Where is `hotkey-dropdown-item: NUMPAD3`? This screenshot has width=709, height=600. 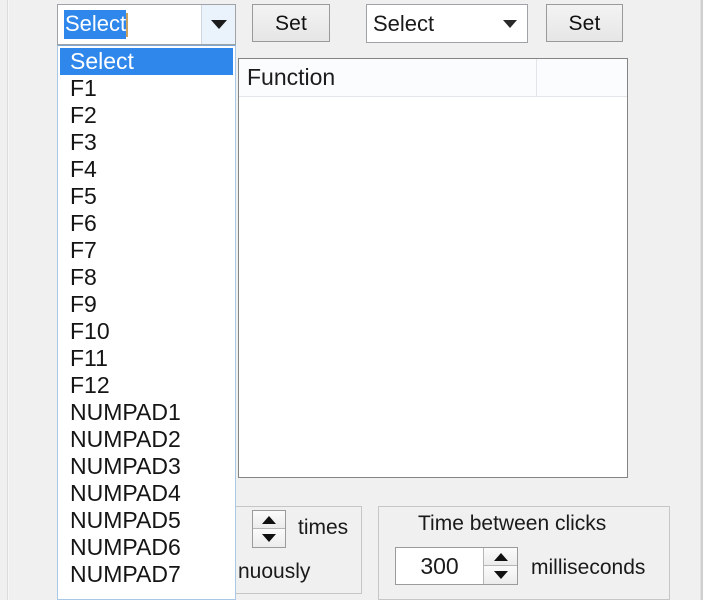 hotkey-dropdown-item: NUMPAD3 is located at coordinates (146, 466).